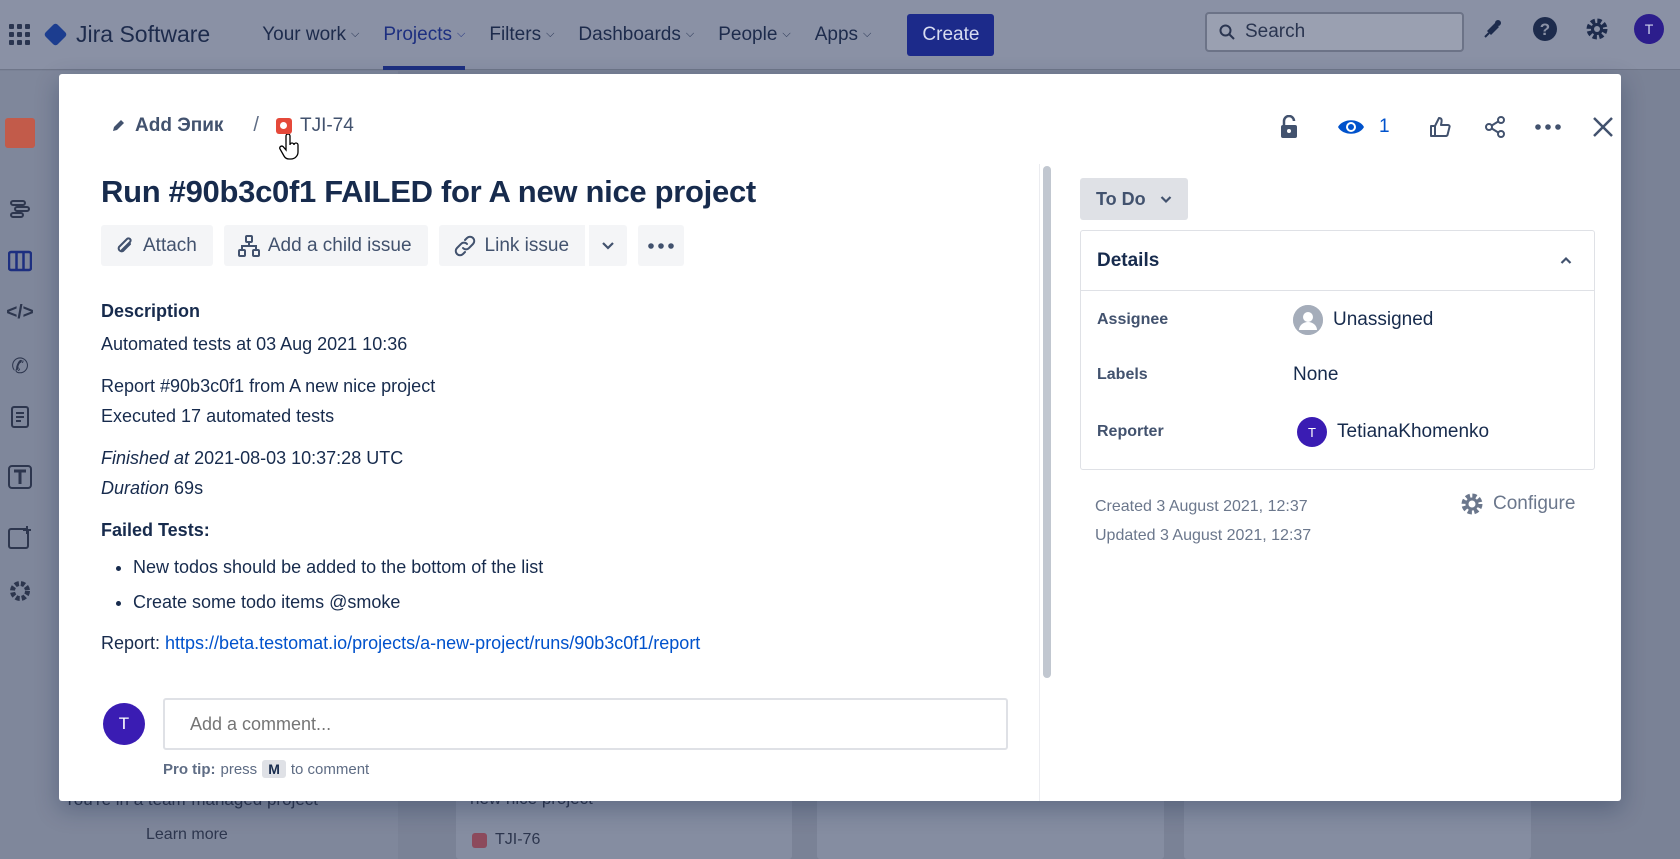 This screenshot has height=859, width=1680. Describe the element at coordinates (1383, 319) in the screenshot. I see `assignee-value: Unassigned` at that location.